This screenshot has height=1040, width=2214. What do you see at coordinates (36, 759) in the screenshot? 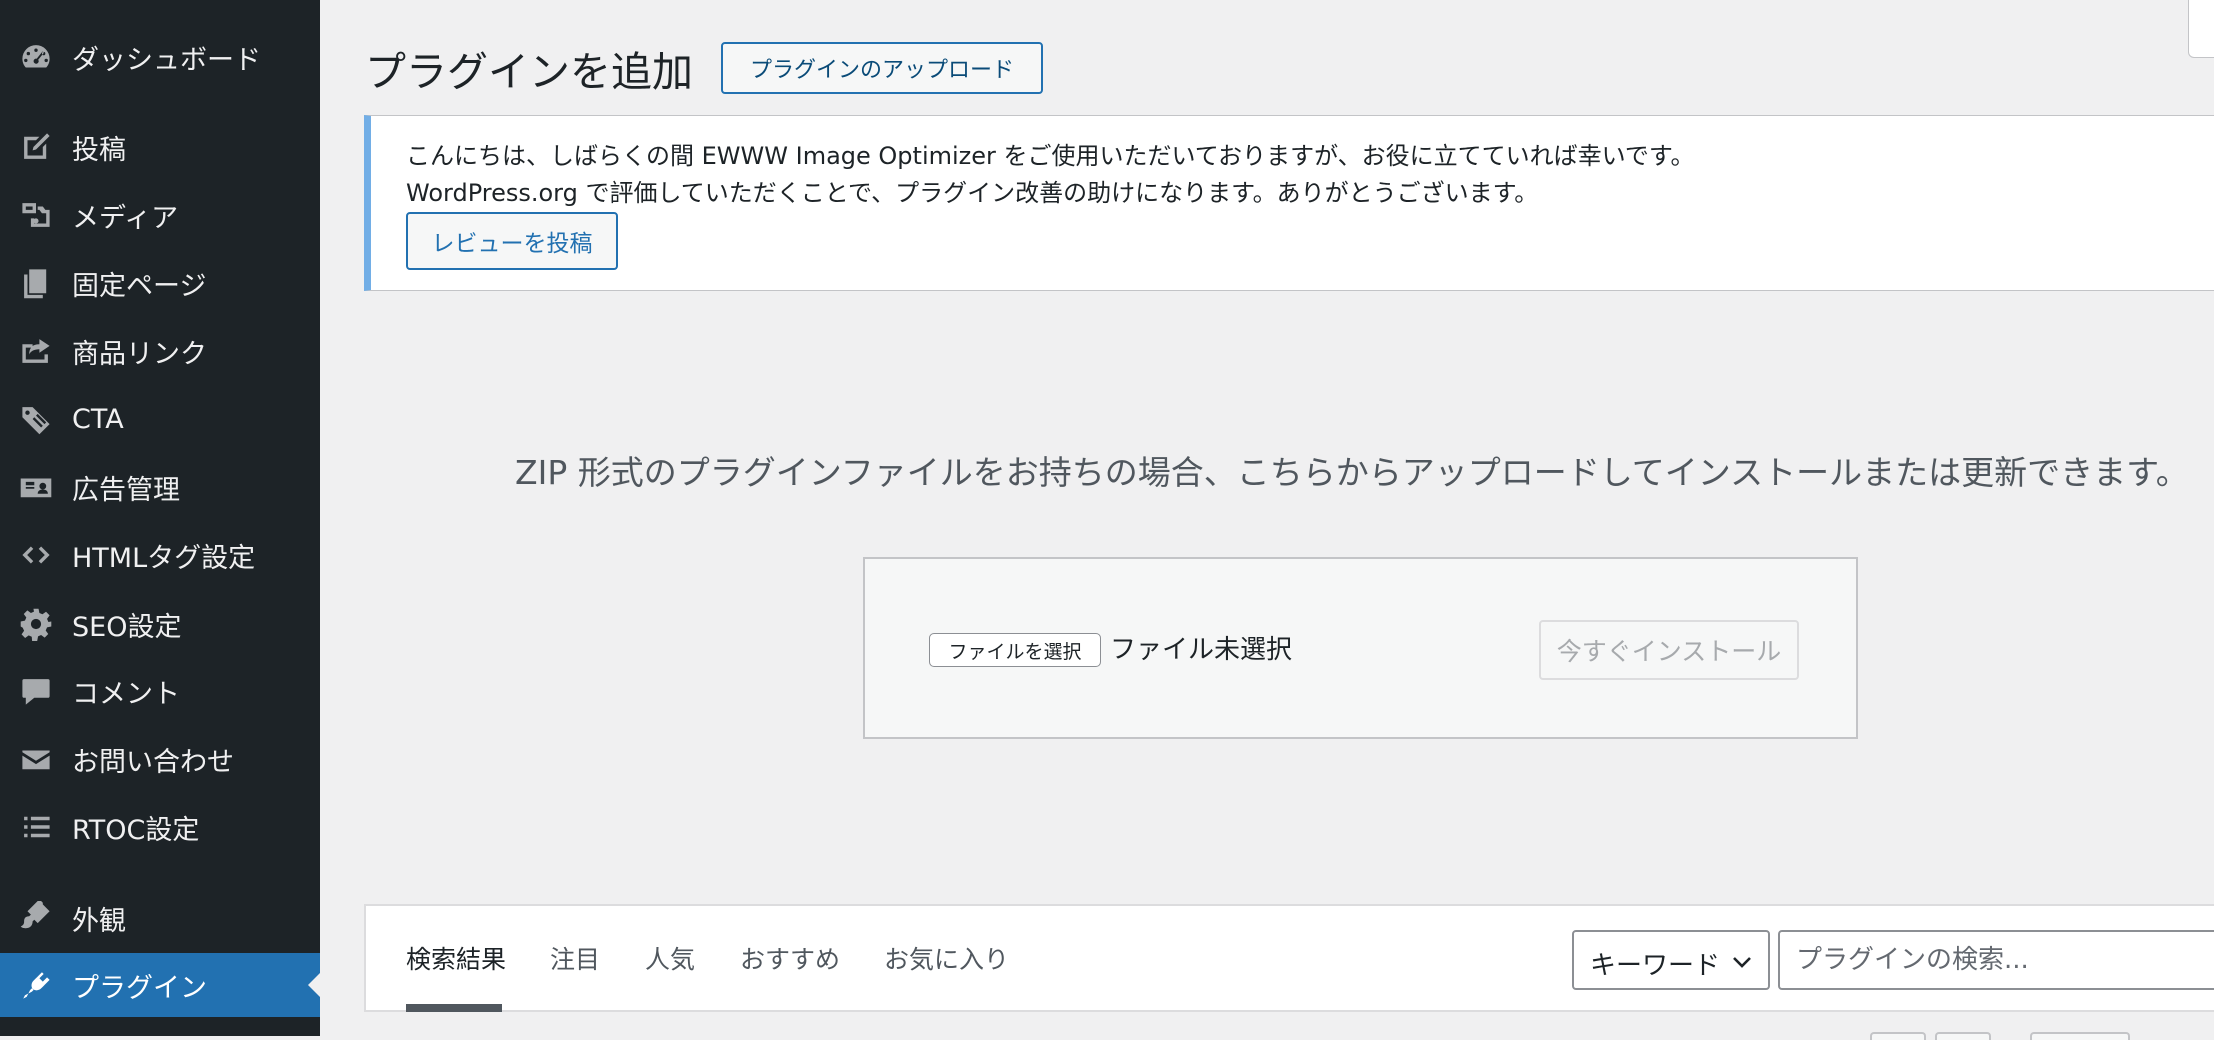
I see `mail-icon` at bounding box center [36, 759].